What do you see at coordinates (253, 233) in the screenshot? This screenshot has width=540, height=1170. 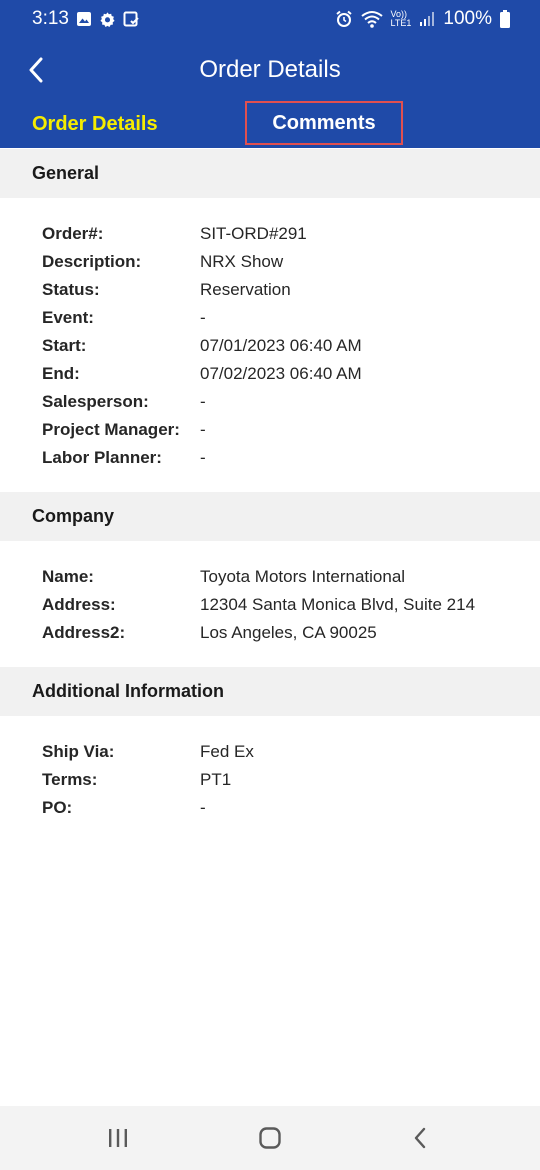 I see `detail-value: SIT-ORD#291` at bounding box center [253, 233].